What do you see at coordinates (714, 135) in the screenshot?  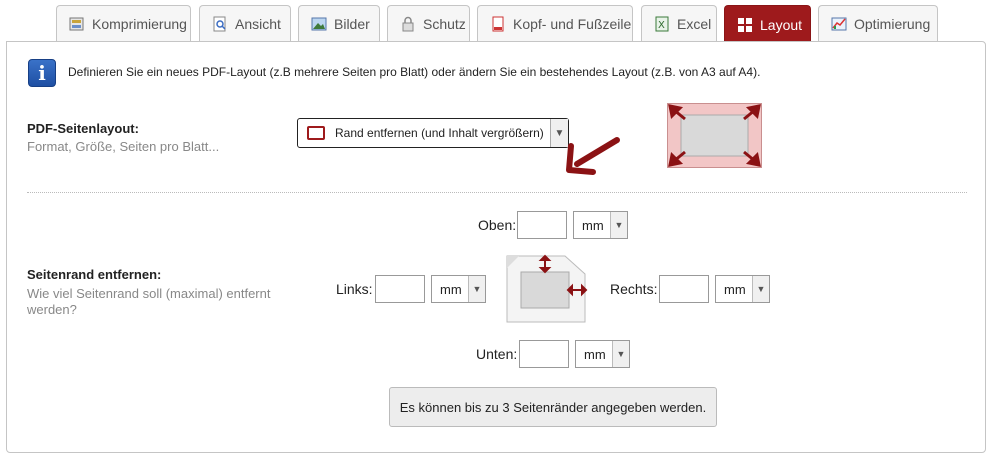 I see `layout-preview-icon` at bounding box center [714, 135].